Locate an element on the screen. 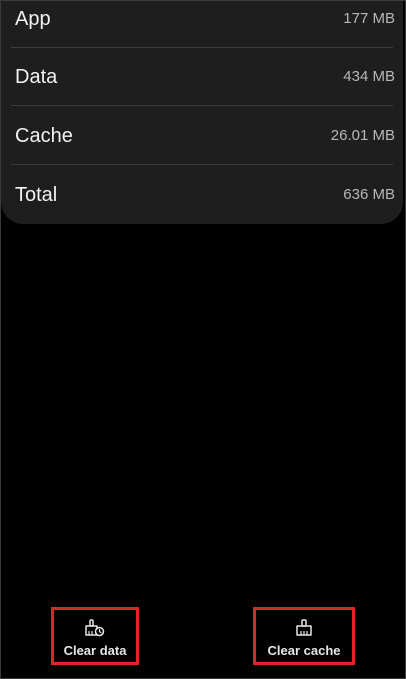  storage-row-label: Total is located at coordinates (36, 195).